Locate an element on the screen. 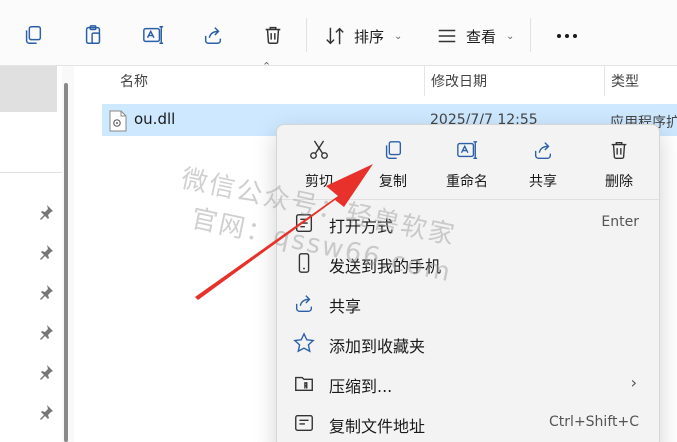 The image size is (677, 442). chevron-right-icon: › is located at coordinates (633, 382).